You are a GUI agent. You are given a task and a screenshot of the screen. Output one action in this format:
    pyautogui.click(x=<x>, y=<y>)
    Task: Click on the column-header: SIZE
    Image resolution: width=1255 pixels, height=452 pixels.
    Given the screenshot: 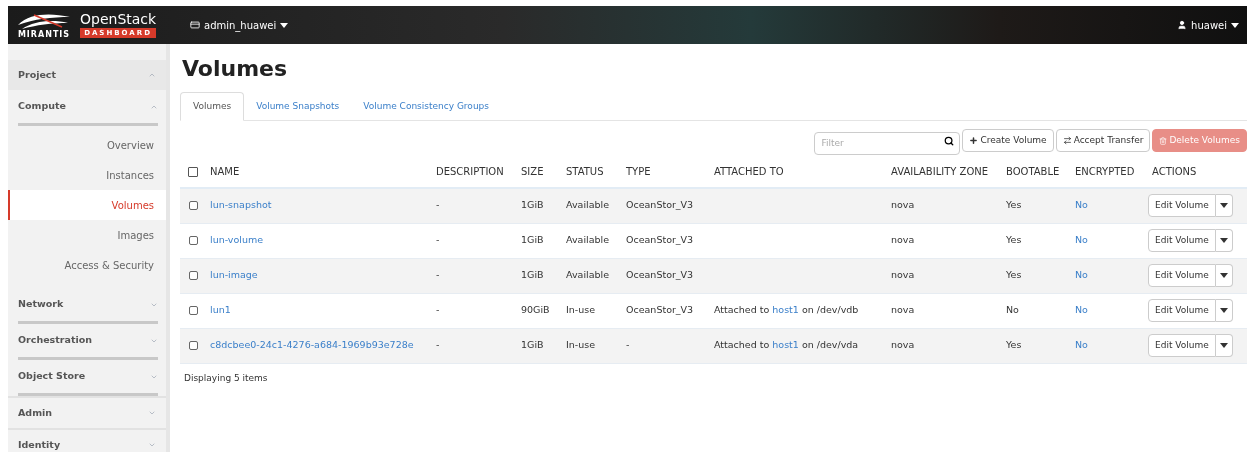 What is the action you would take?
    pyautogui.click(x=532, y=172)
    